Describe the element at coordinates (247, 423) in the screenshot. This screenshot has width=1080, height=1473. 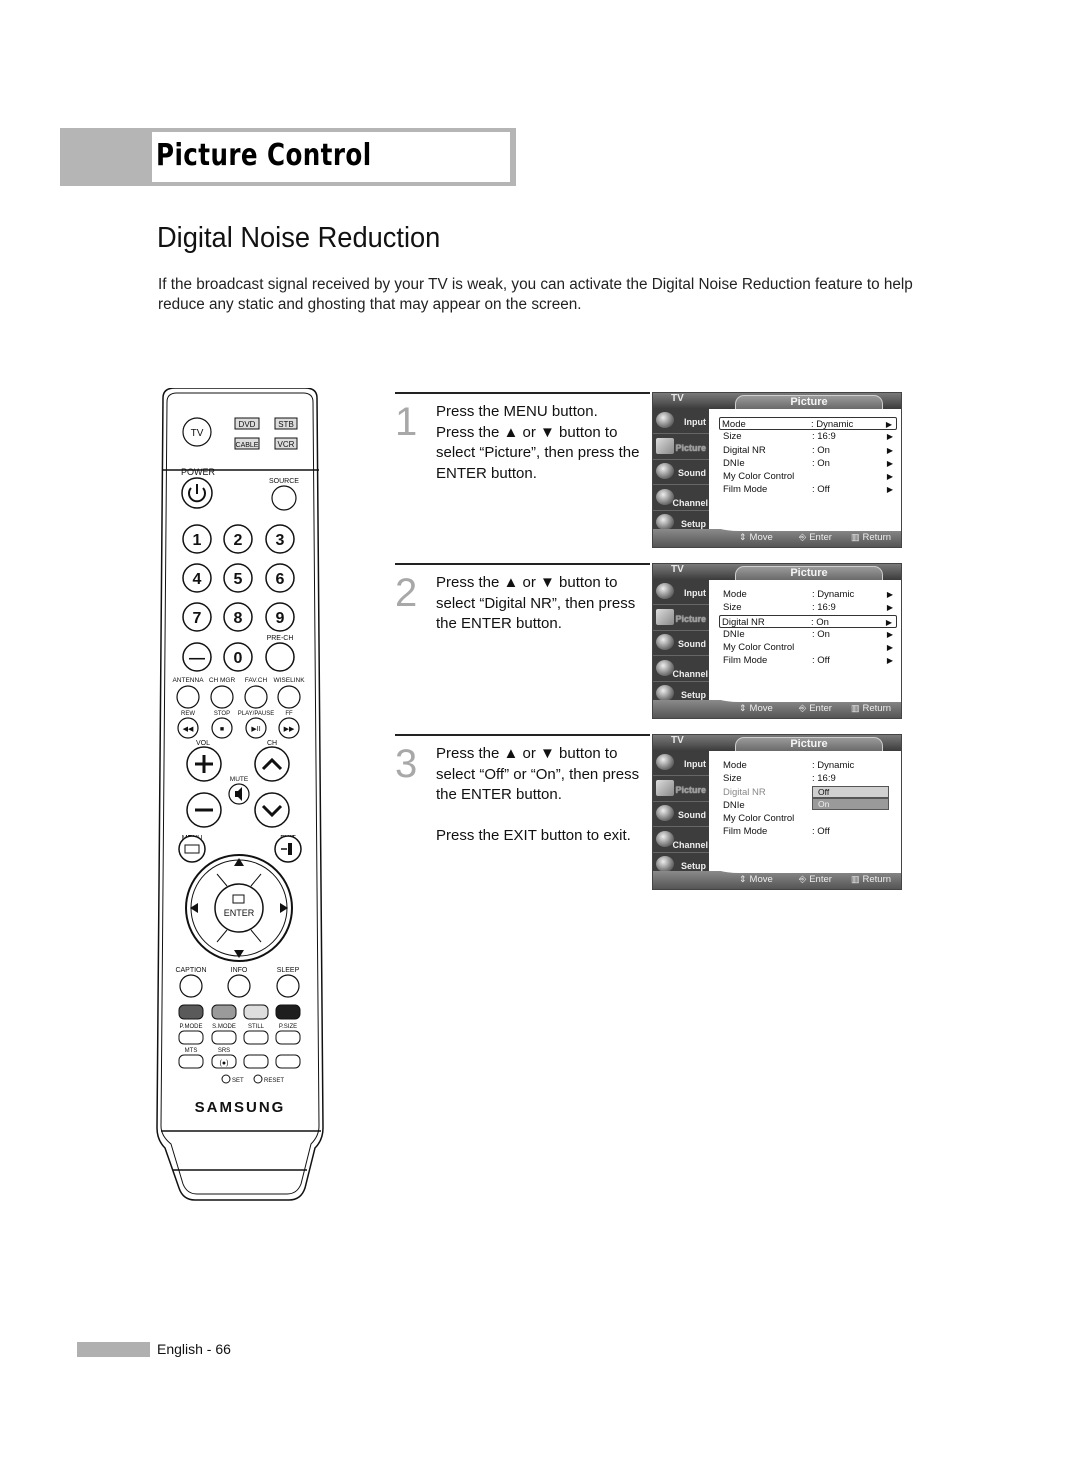
I see `dvd-mode-button: DVD` at that location.